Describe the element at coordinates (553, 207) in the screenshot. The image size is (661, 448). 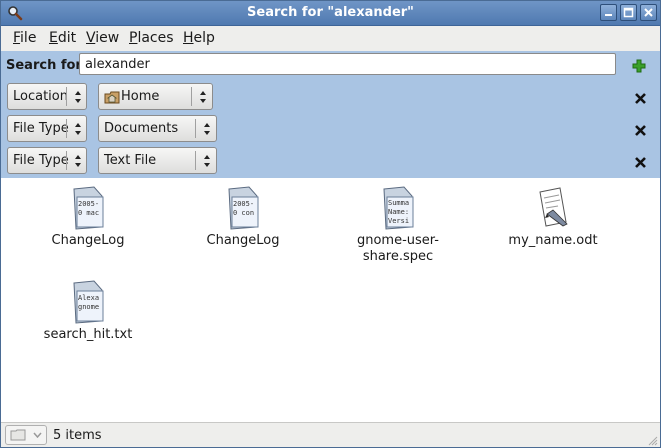
I see `document-pen-icon` at that location.